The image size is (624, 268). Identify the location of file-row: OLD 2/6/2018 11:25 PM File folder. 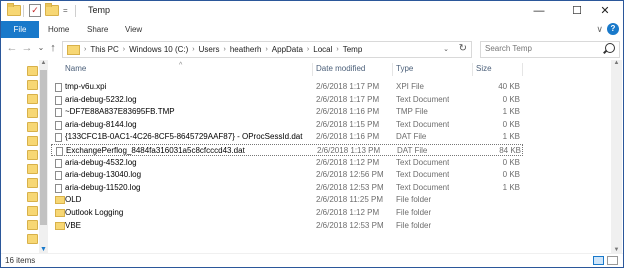
(287, 200).